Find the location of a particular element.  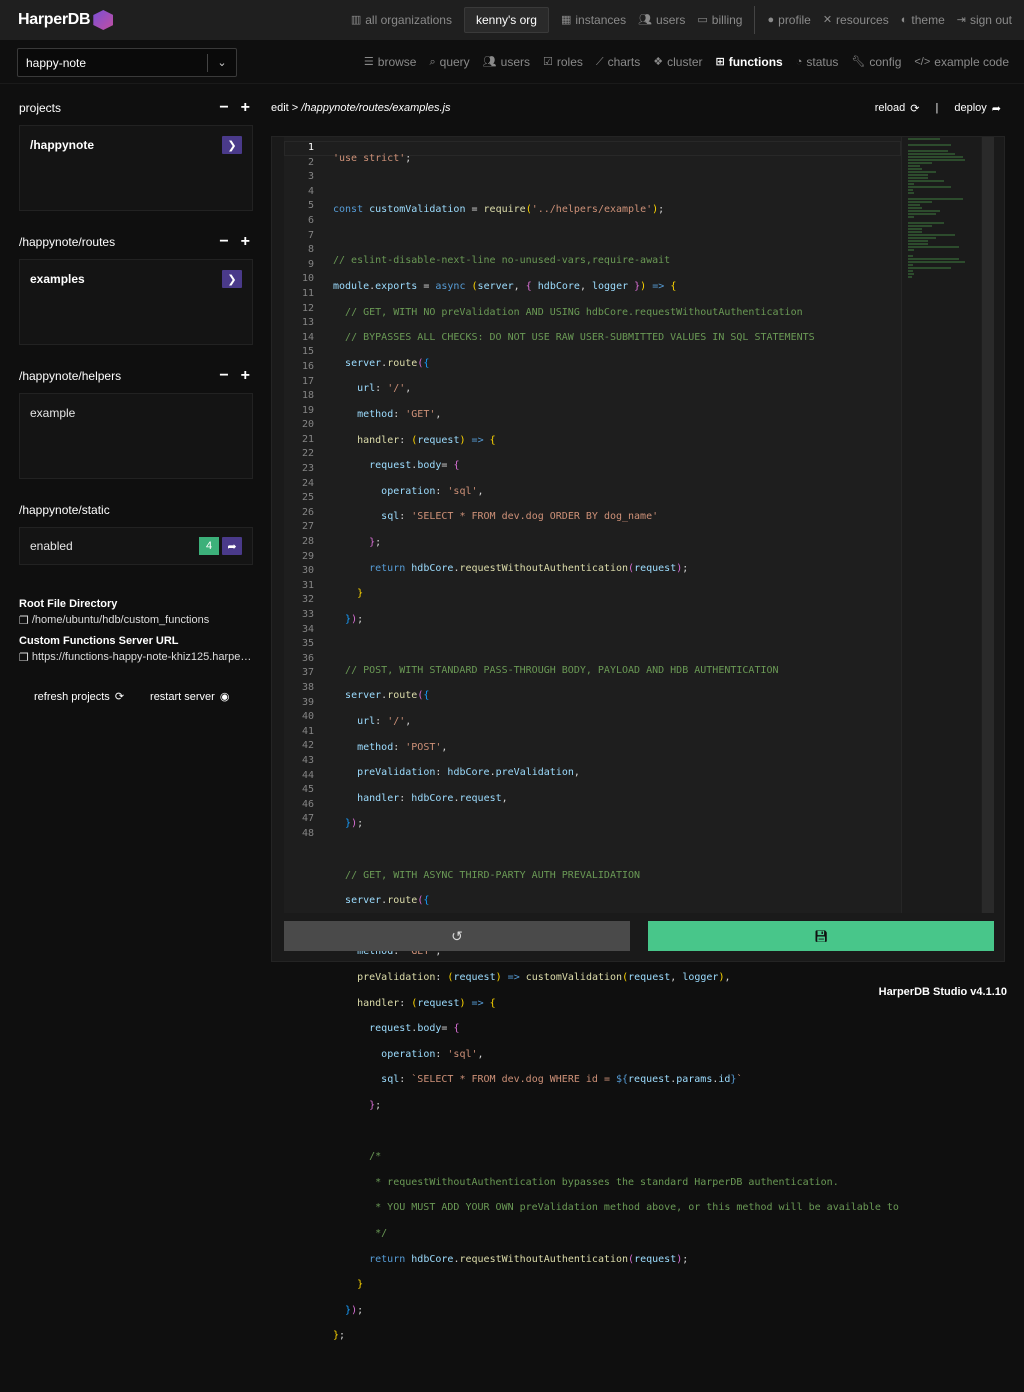

list-icon: ☰ is located at coordinates (368, 61).